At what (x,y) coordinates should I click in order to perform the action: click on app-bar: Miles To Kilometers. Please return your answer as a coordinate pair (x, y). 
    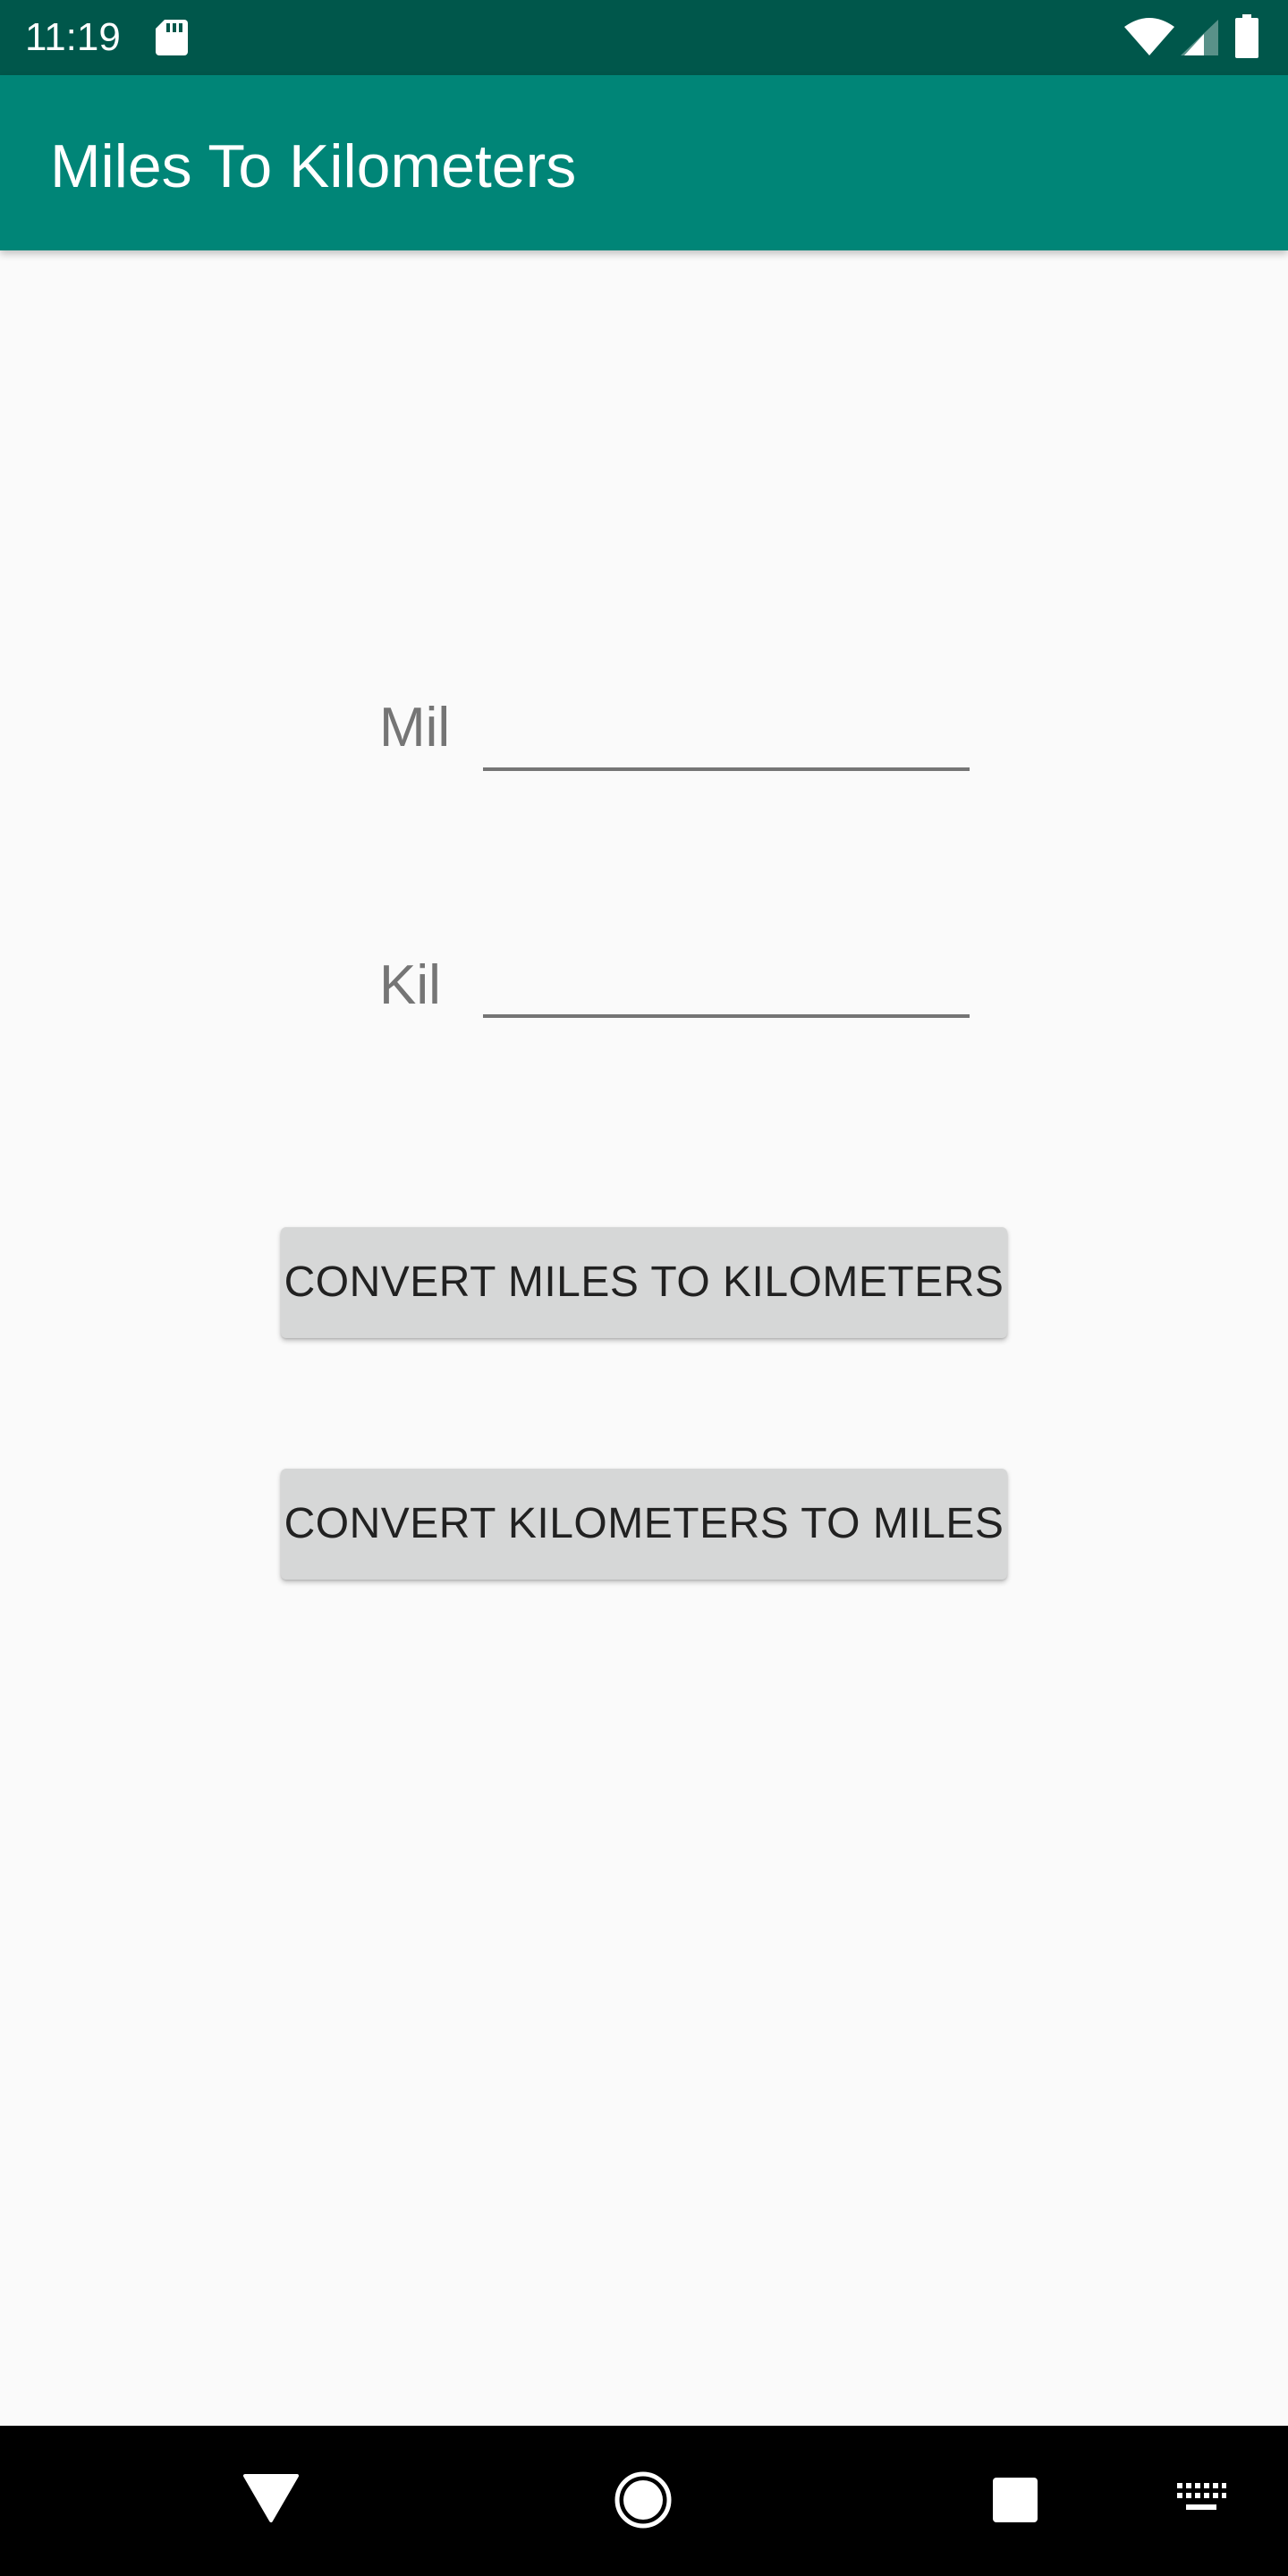
    Looking at the image, I should click on (644, 162).